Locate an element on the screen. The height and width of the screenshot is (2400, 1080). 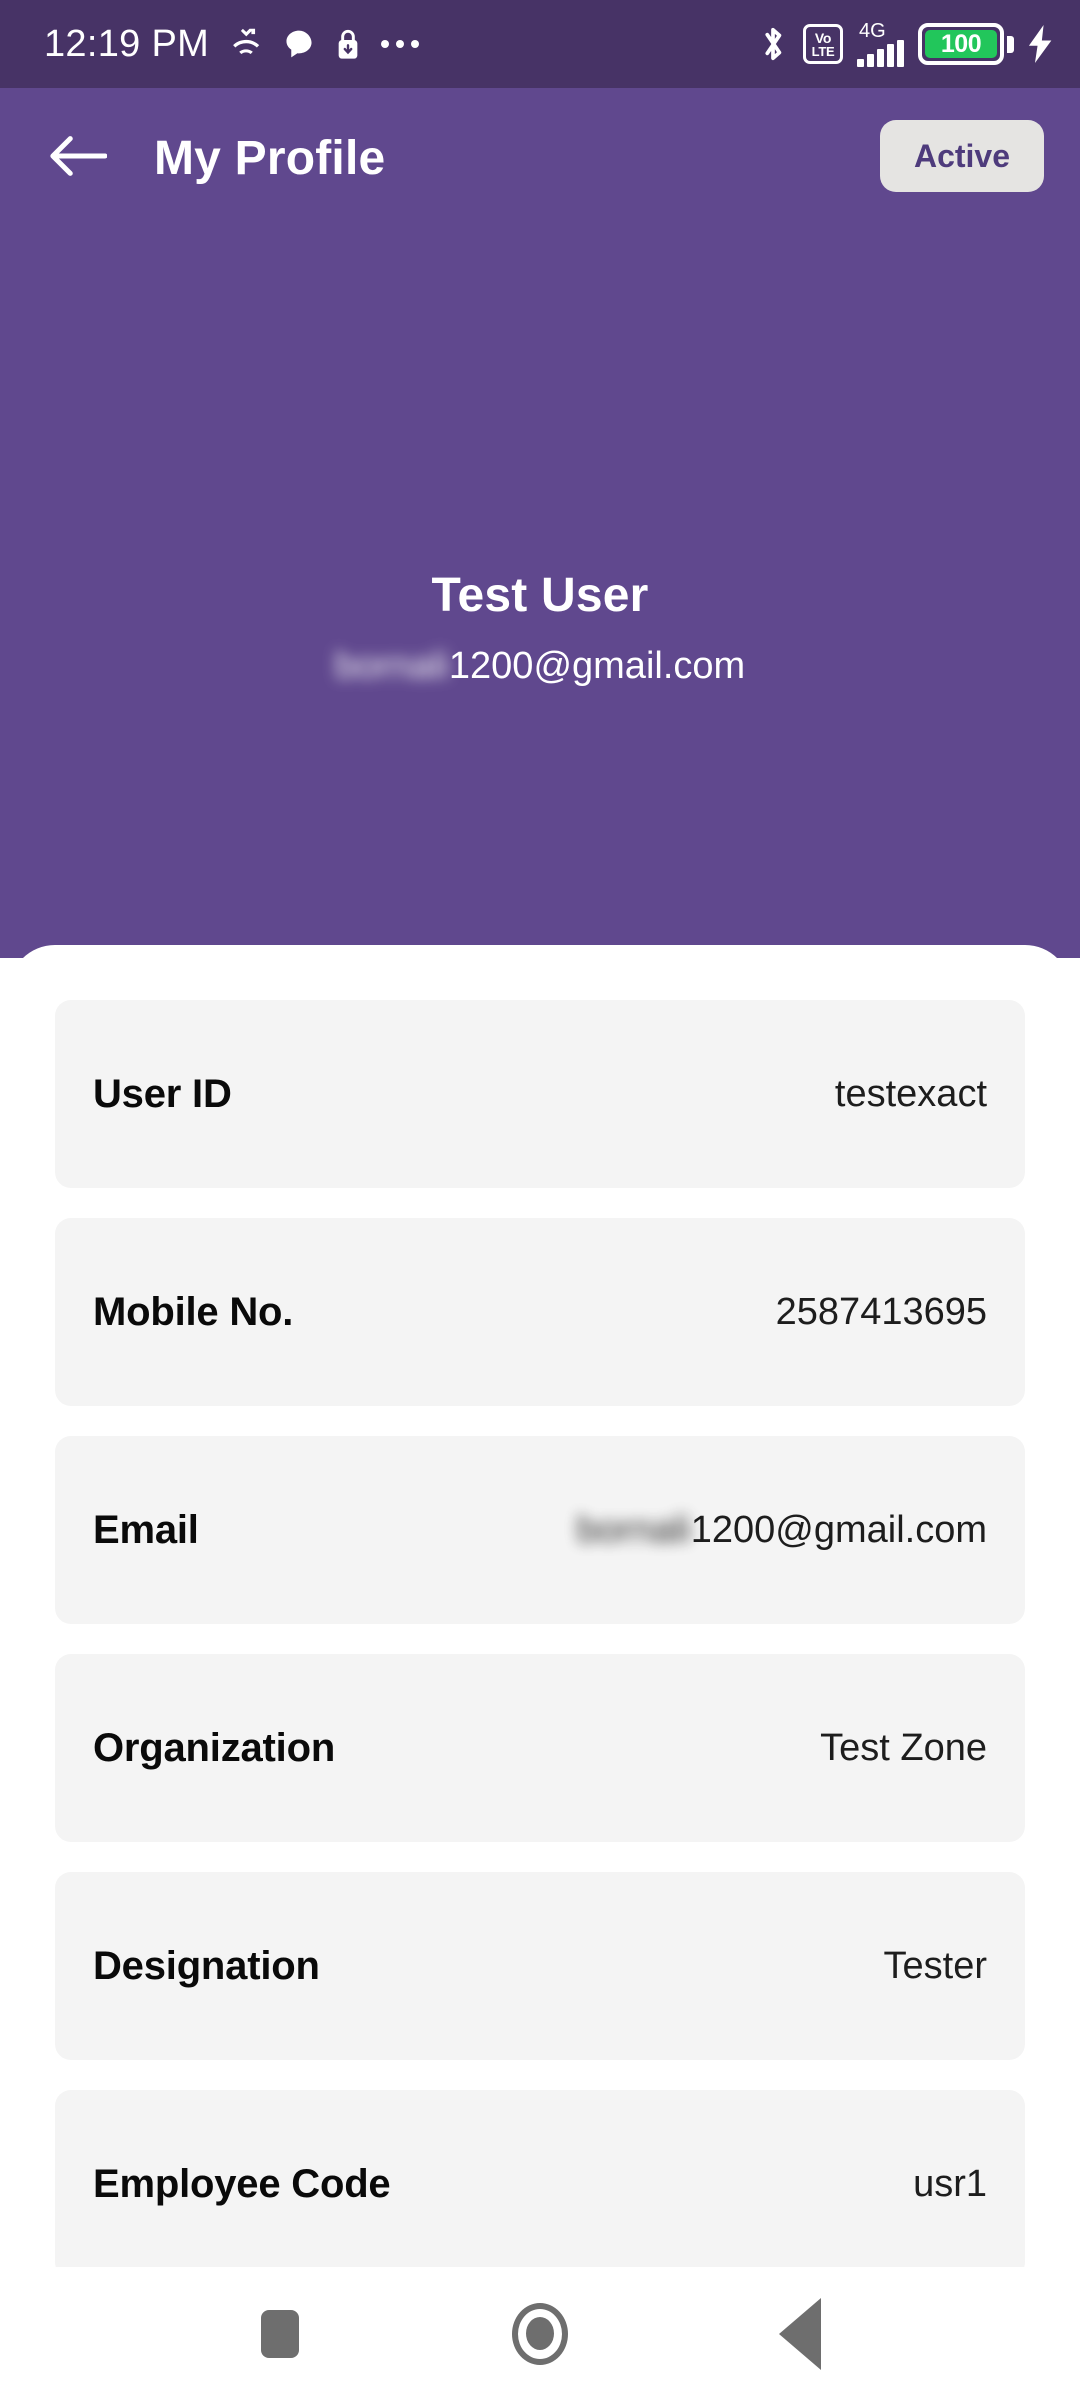
network-4g-icon: 4G is located at coordinates (880, 44).